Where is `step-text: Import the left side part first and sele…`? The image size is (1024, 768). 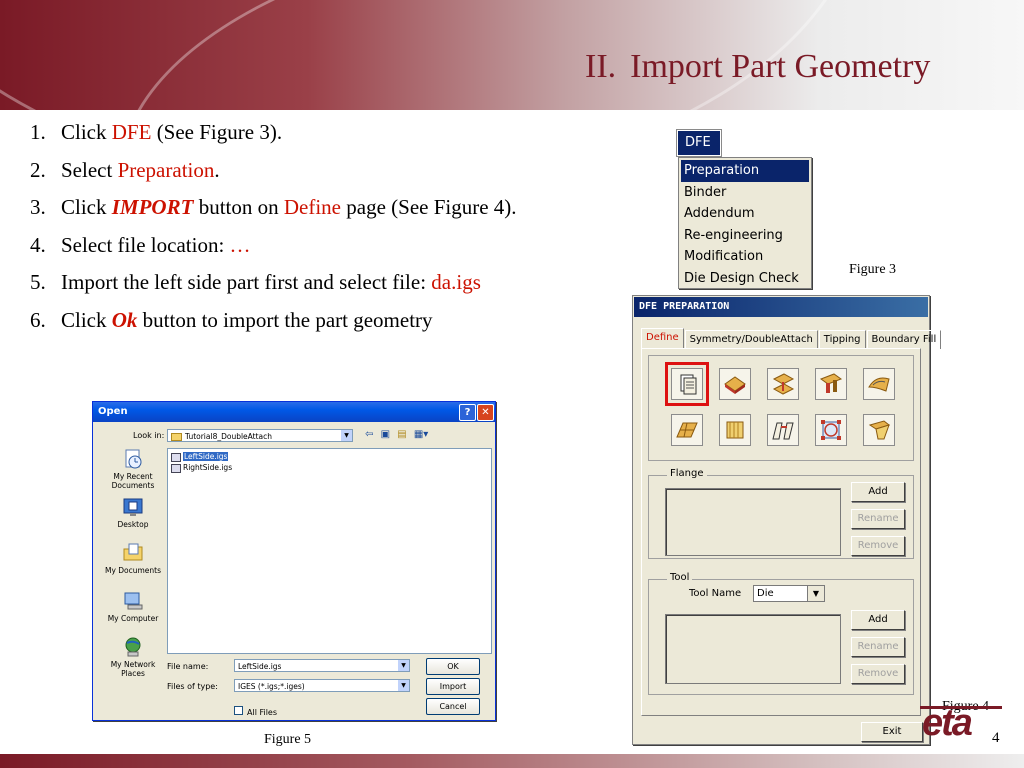 step-text: Import the left side part first and sele… is located at coordinates (246, 282).